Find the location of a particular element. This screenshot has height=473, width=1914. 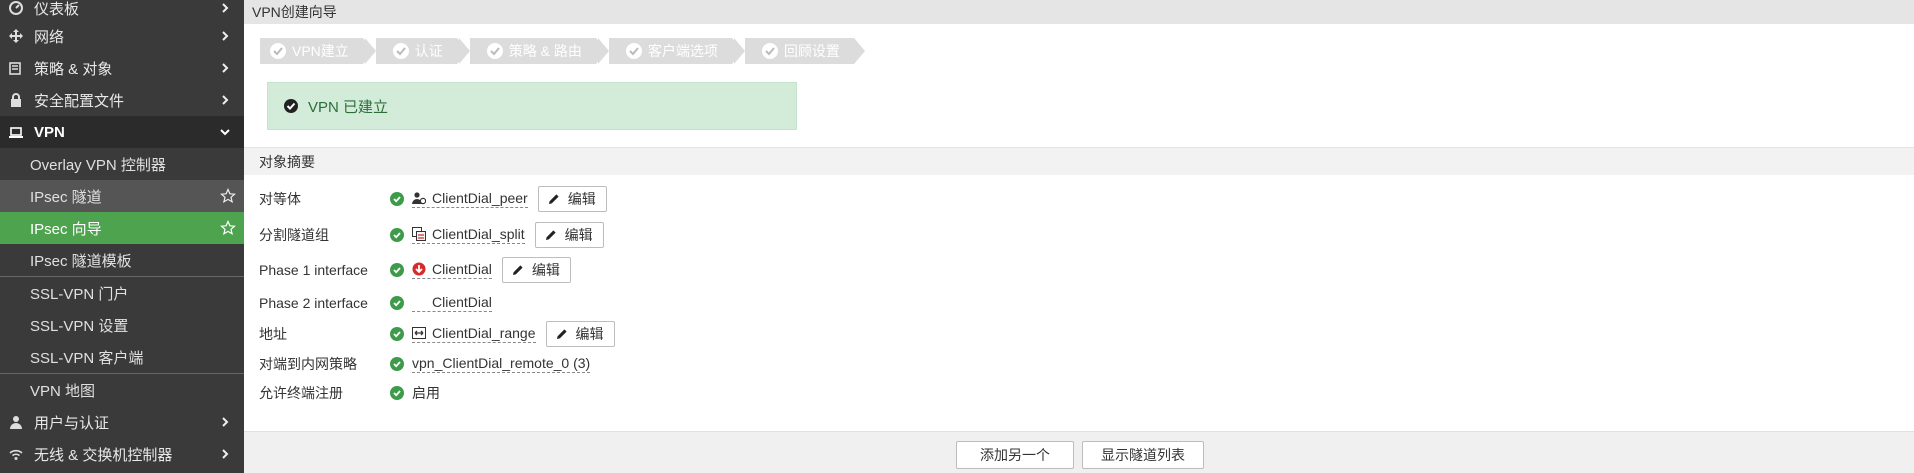

sidebar-item-user-auth: 用户与认证 is located at coordinates (122, 422).